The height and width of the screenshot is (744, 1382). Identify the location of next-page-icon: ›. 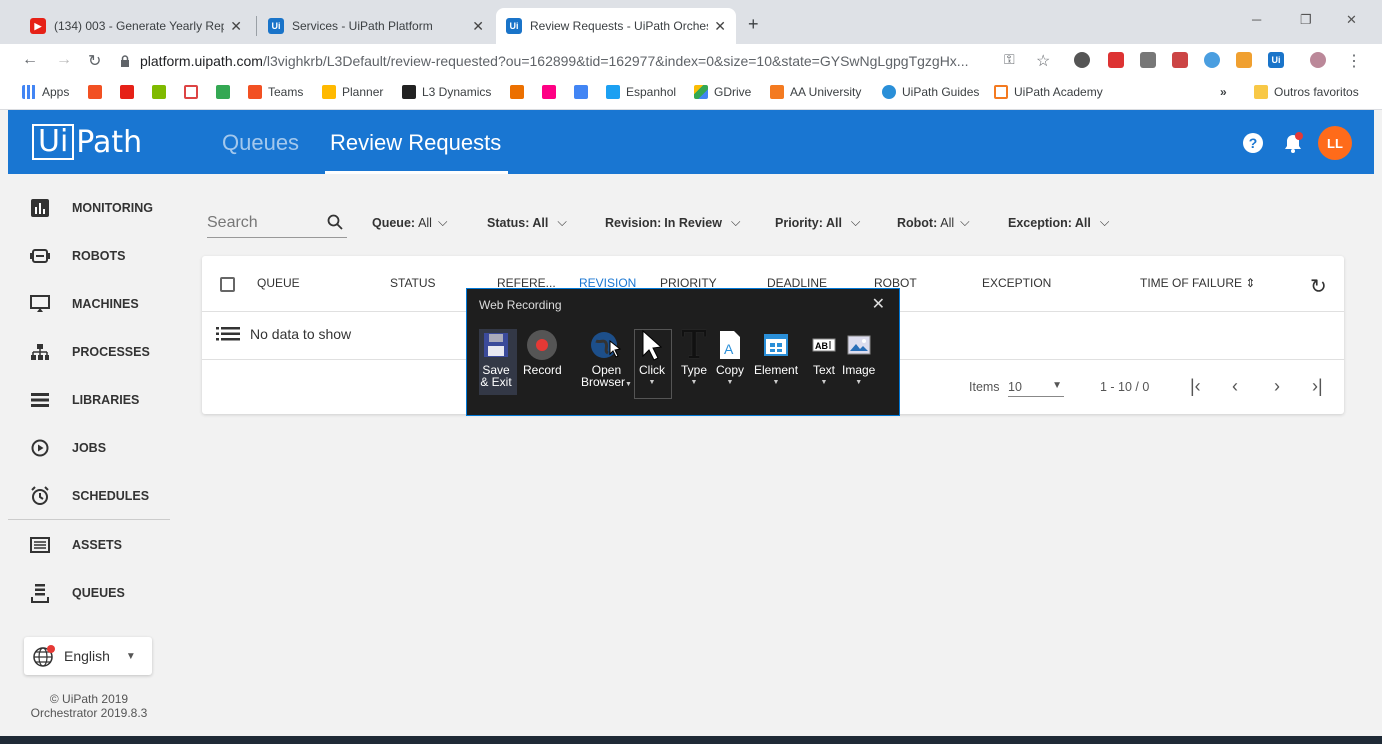
(1277, 386).